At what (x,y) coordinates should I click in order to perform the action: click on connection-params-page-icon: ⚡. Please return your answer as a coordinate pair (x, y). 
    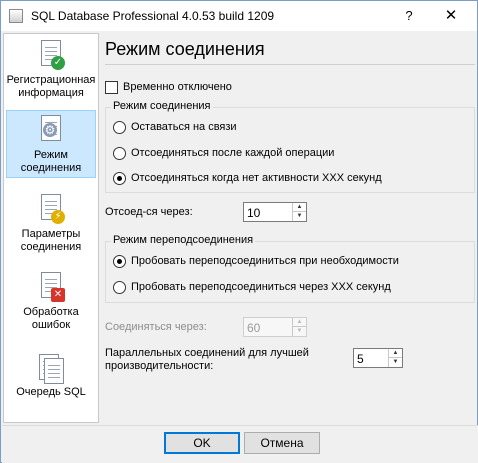
    Looking at the image, I should click on (51, 210).